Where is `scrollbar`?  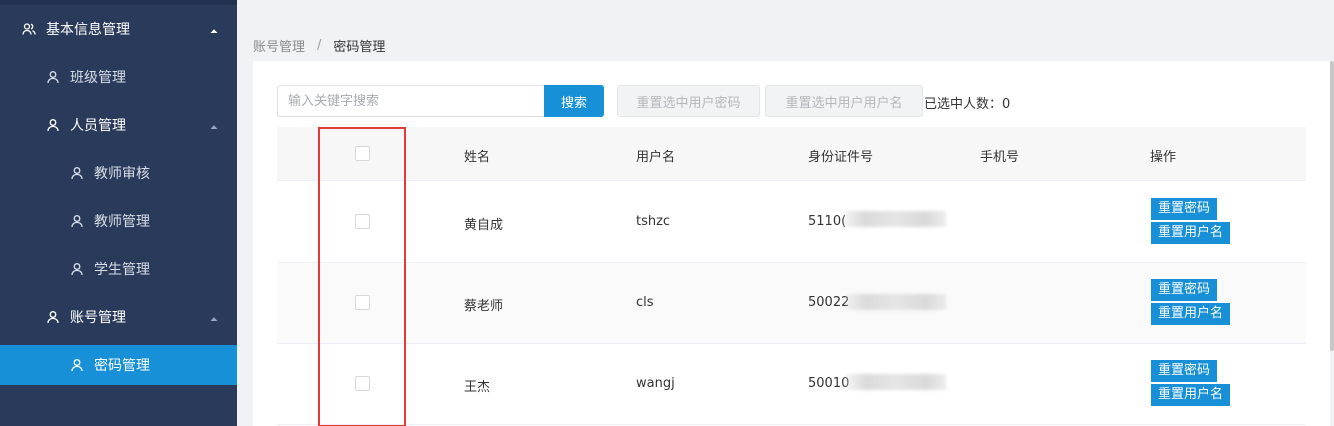
scrollbar is located at coordinates (1332, 206).